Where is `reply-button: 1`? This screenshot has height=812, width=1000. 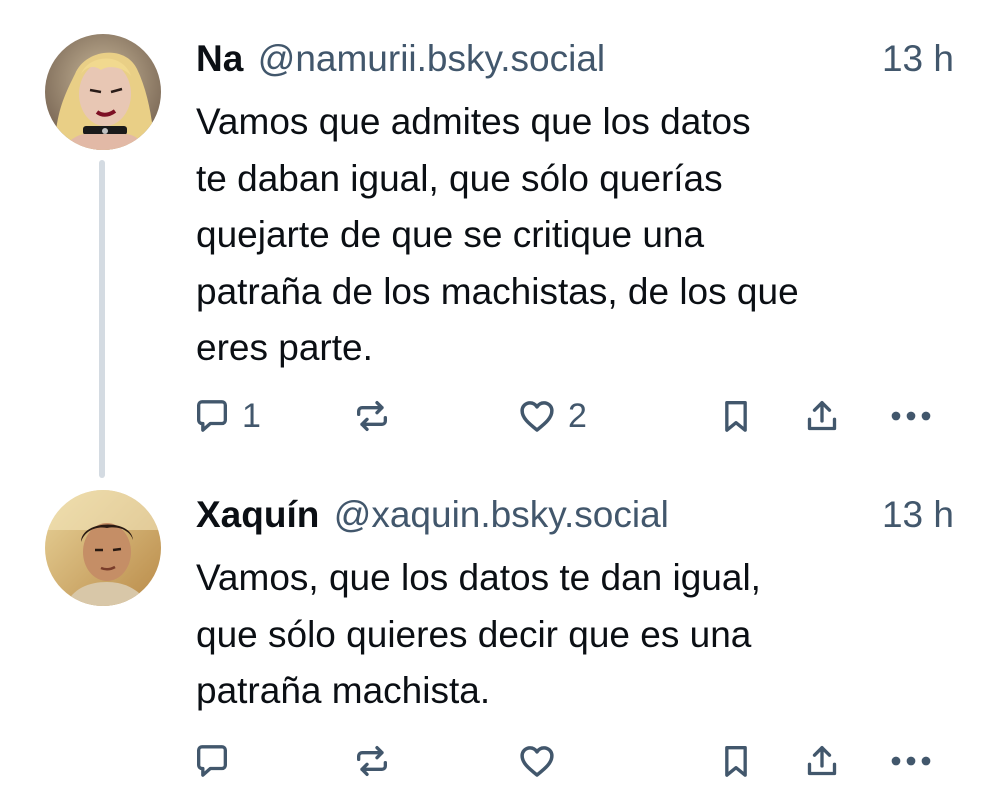
reply-button: 1 is located at coordinates (226, 416).